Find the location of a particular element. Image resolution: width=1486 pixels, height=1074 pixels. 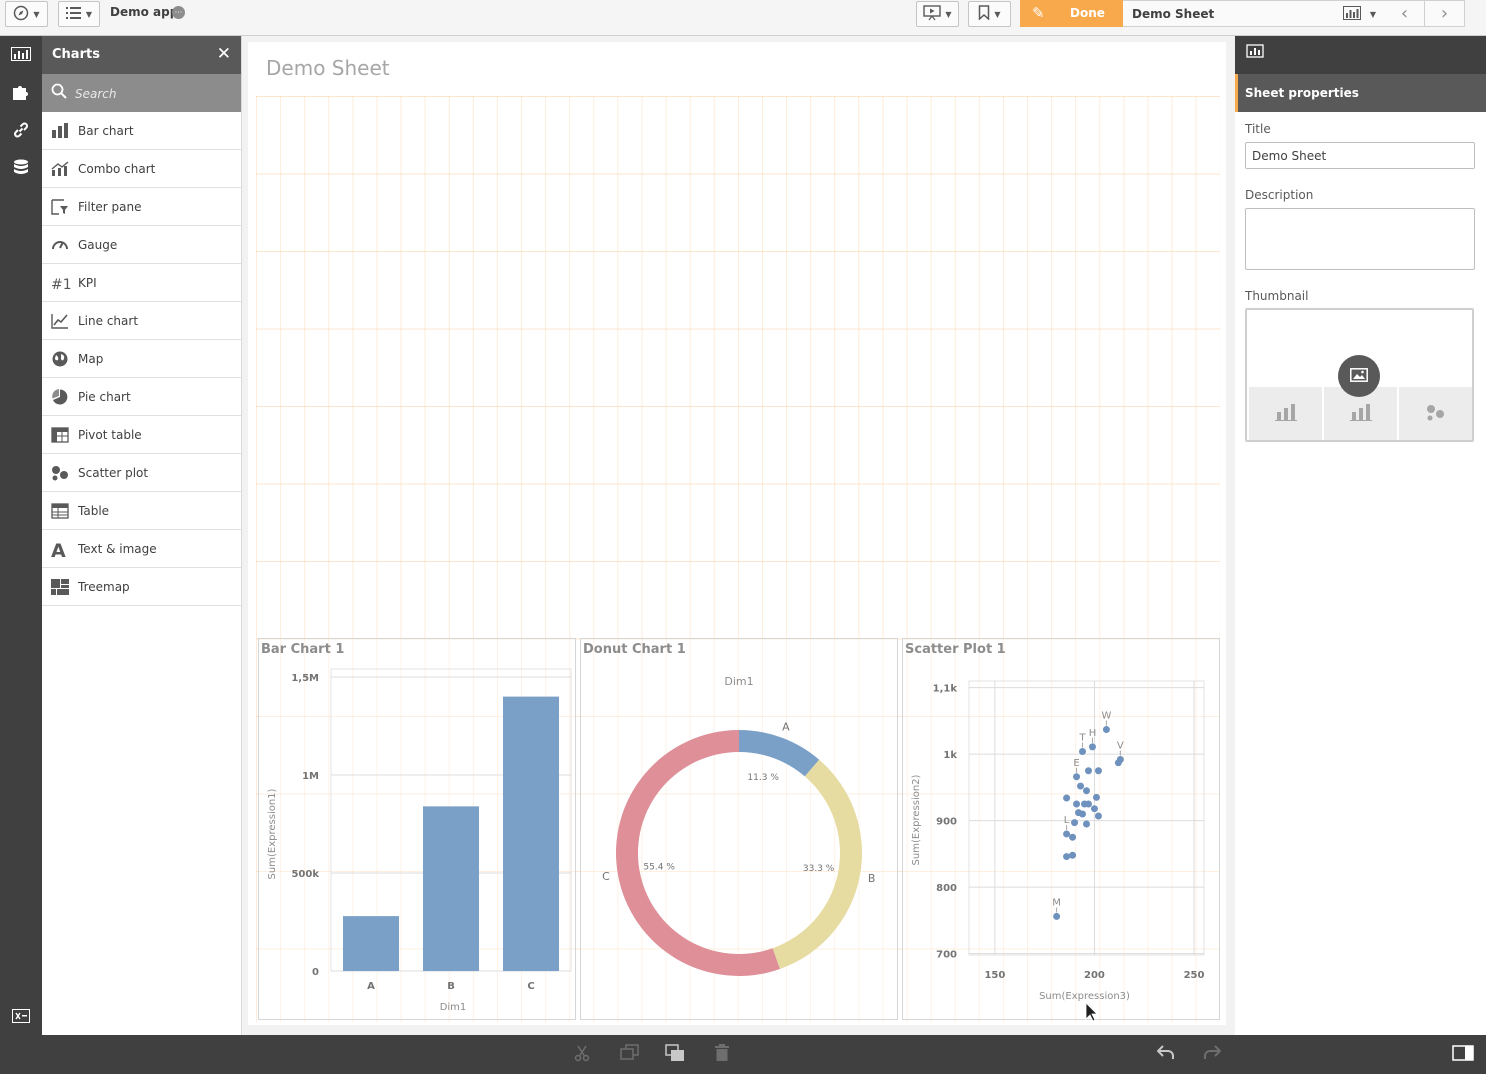

chart-type-table: Table is located at coordinates (141, 511).